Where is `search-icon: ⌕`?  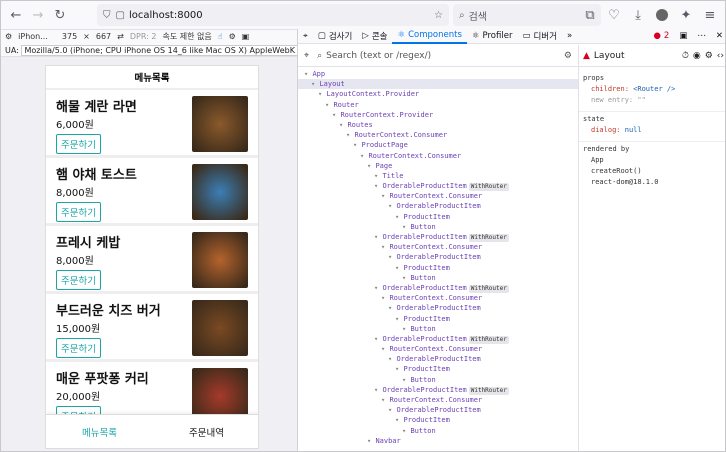
search-icon: ⌕ is located at coordinates (462, 15).